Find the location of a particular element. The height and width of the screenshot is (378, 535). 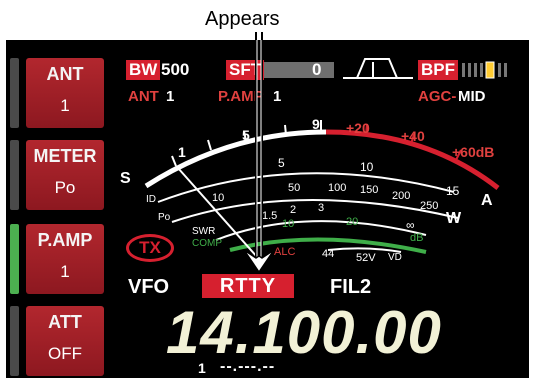

vd-tick-44: 44 is located at coordinates (328, 254).